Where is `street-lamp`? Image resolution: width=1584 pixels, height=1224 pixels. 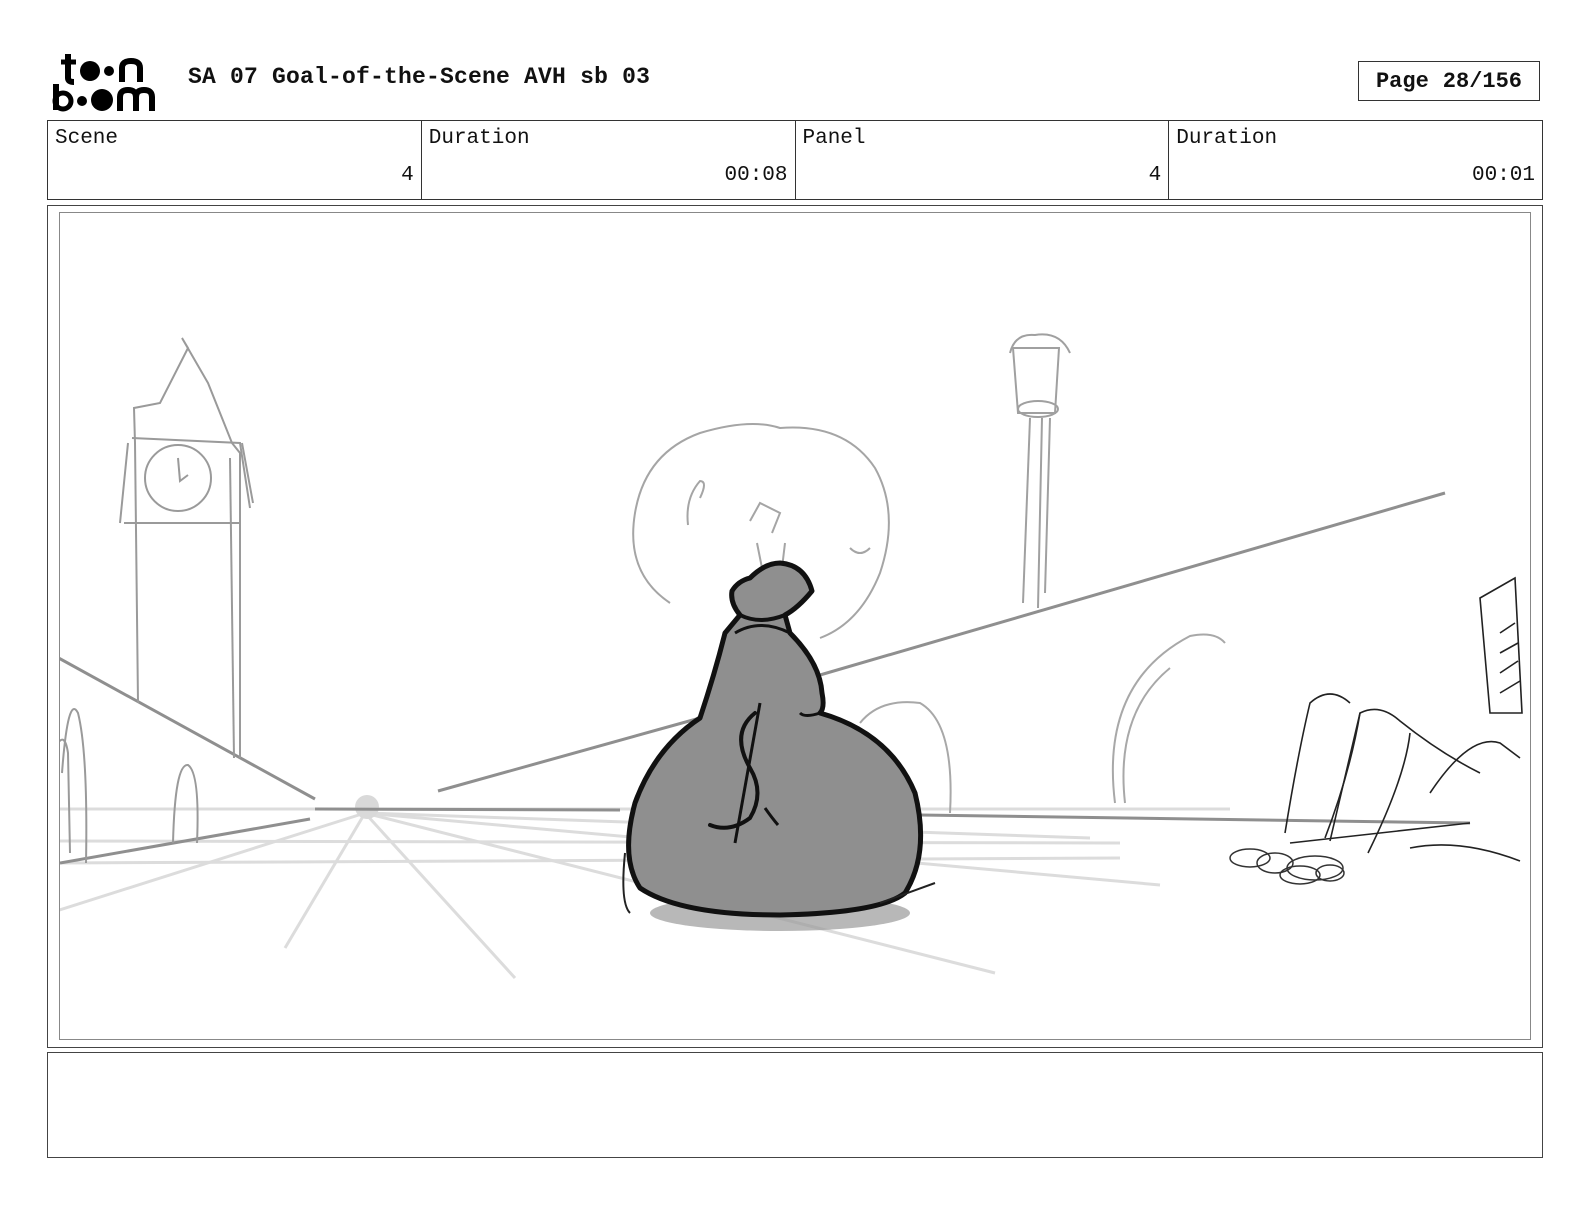 street-lamp is located at coordinates (1040, 471).